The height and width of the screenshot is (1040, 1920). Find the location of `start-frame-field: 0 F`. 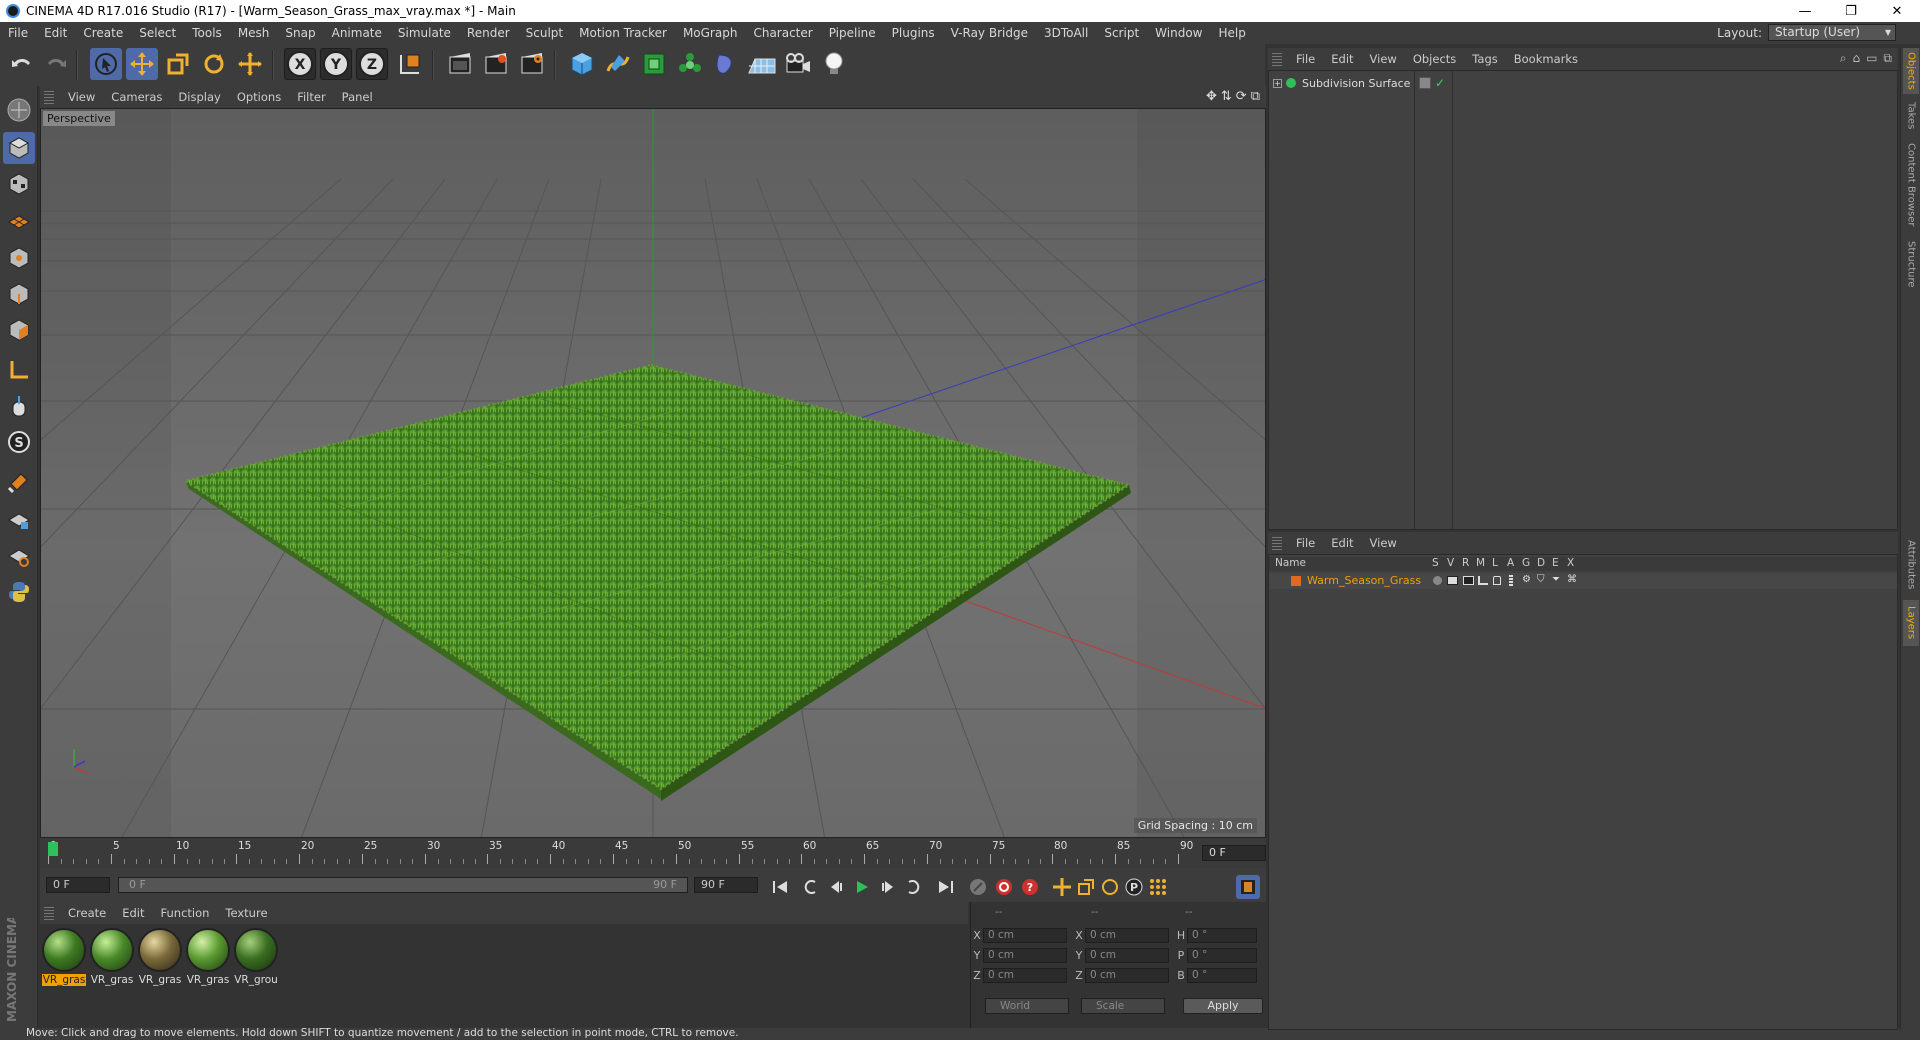

start-frame-field: 0 F is located at coordinates (78, 885).